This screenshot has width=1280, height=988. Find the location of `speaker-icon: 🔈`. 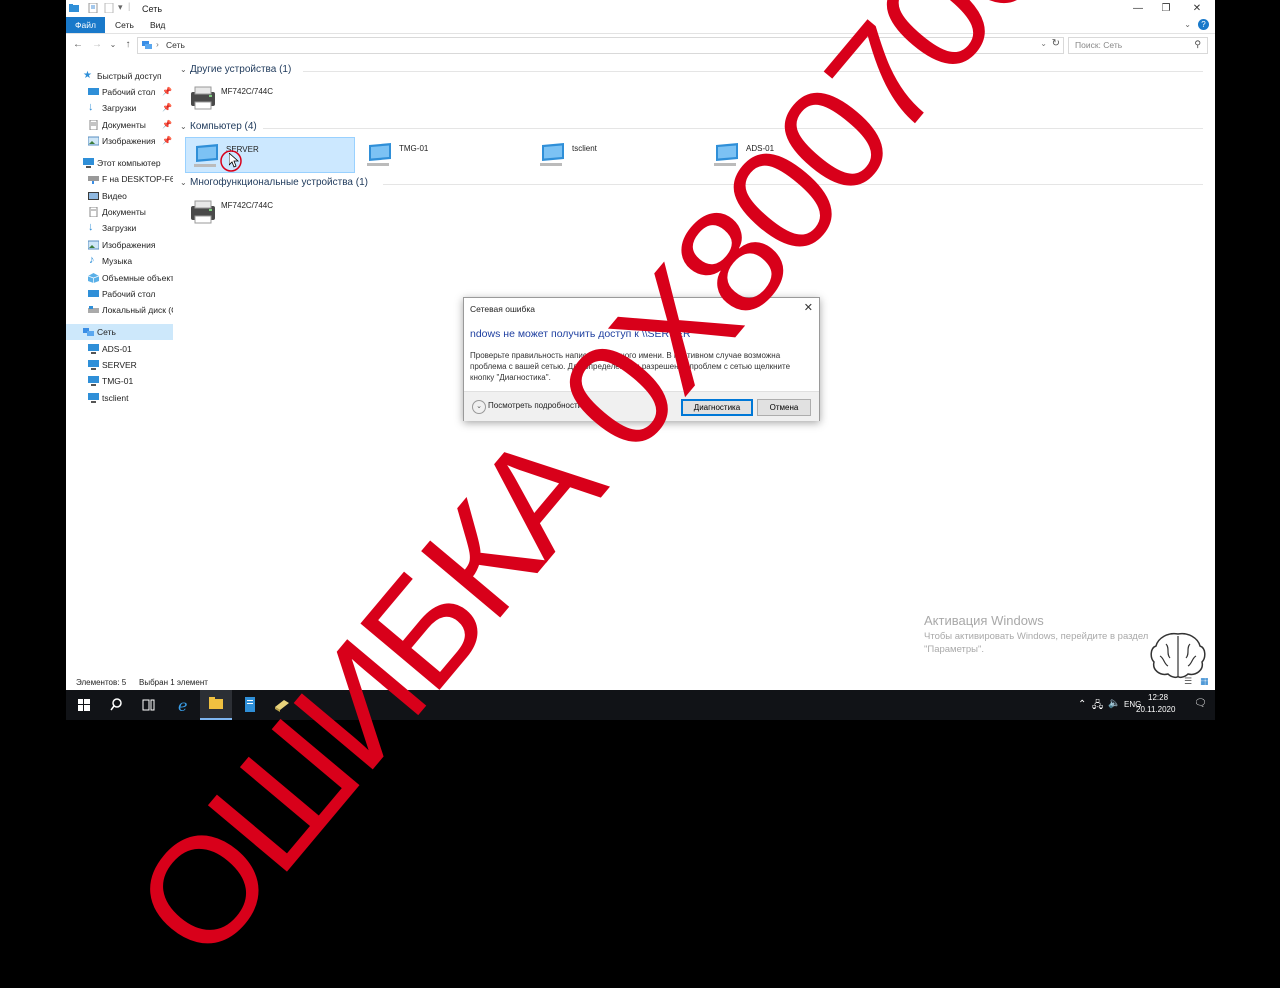

speaker-icon: 🔈 is located at coordinates (1114, 703).